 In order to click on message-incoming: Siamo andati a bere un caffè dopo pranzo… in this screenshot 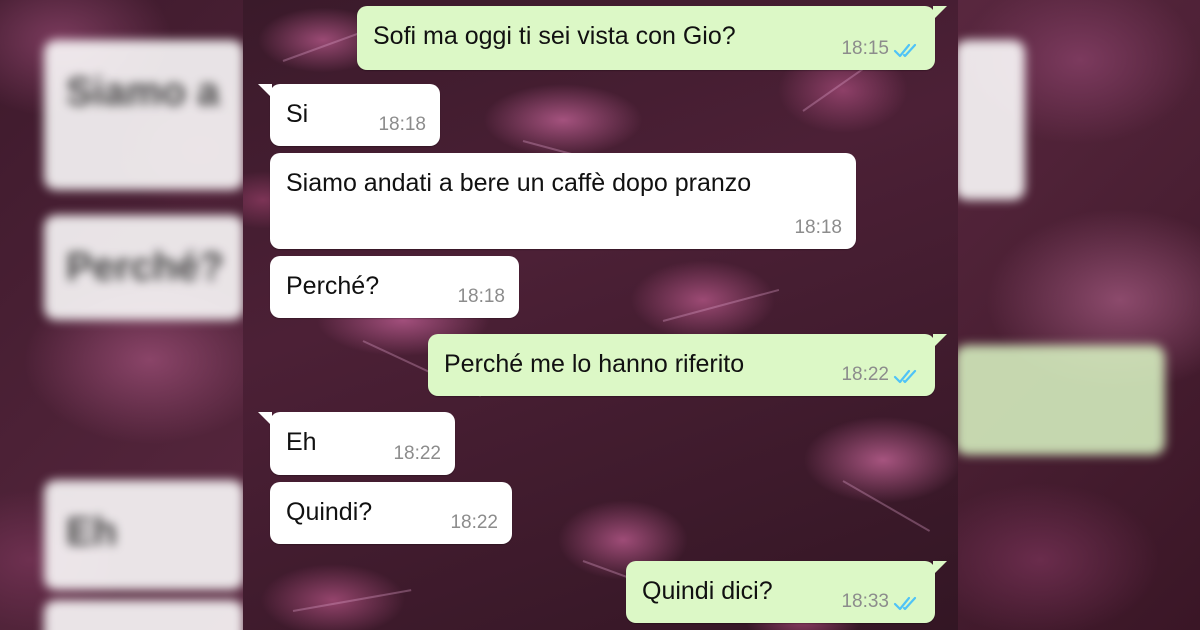, I will do `click(563, 201)`.